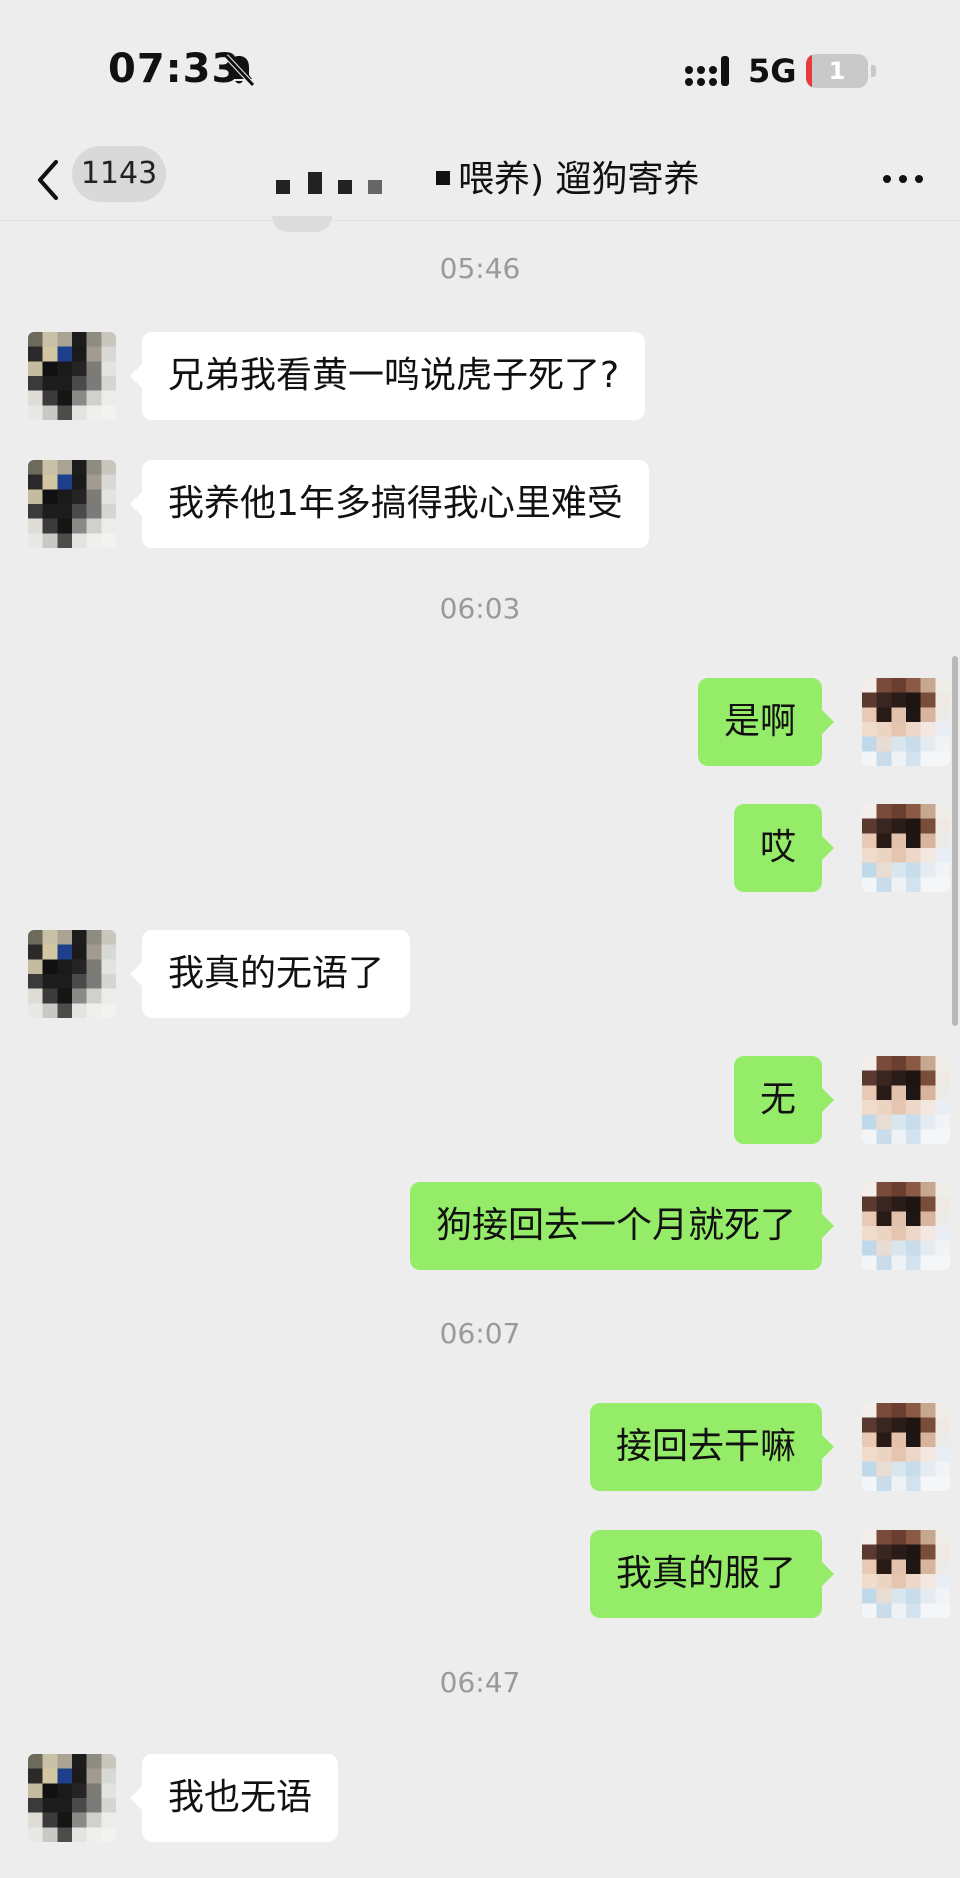  What do you see at coordinates (579, 179) in the screenshot?
I see `chat-title-text: 喂养) 遛狗寄养` at bounding box center [579, 179].